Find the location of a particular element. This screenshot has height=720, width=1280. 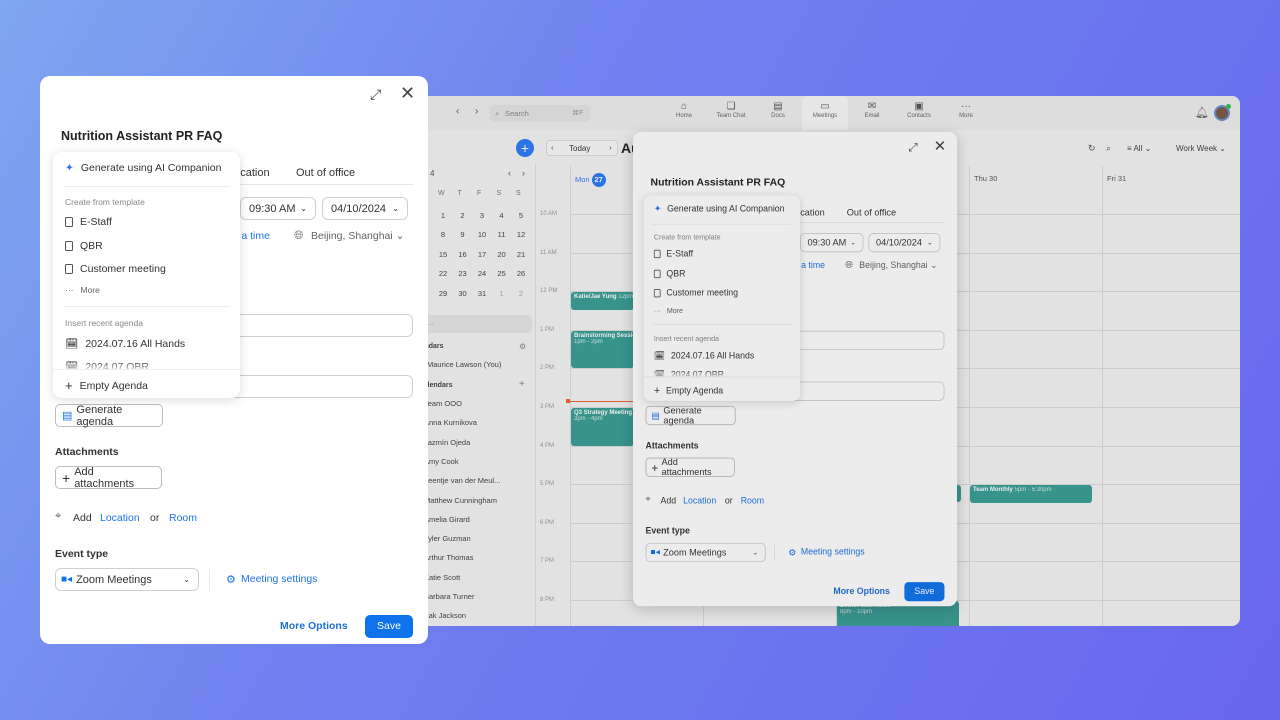

event-title: Nutrition Assistant PR FAQ is located at coordinates (718, 182).